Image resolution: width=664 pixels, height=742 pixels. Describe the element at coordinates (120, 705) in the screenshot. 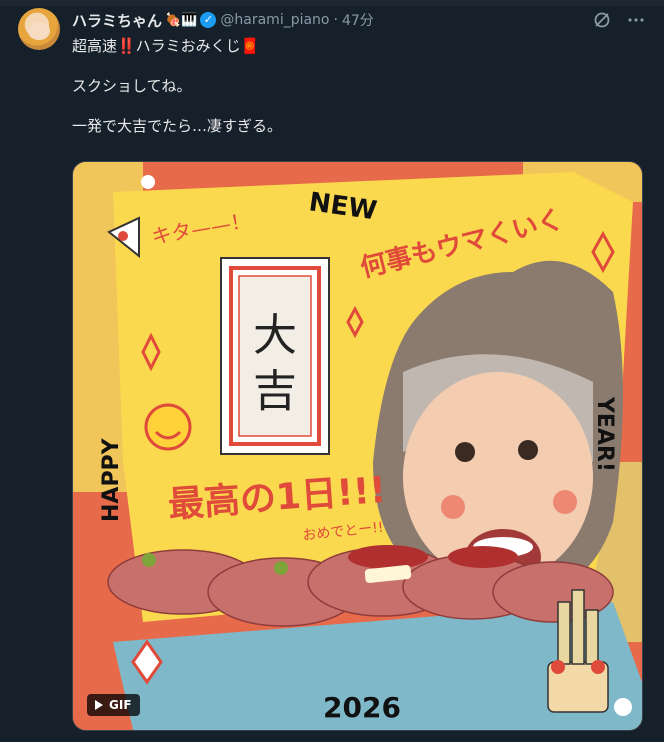

I see `gif-badge-label: GIF` at that location.